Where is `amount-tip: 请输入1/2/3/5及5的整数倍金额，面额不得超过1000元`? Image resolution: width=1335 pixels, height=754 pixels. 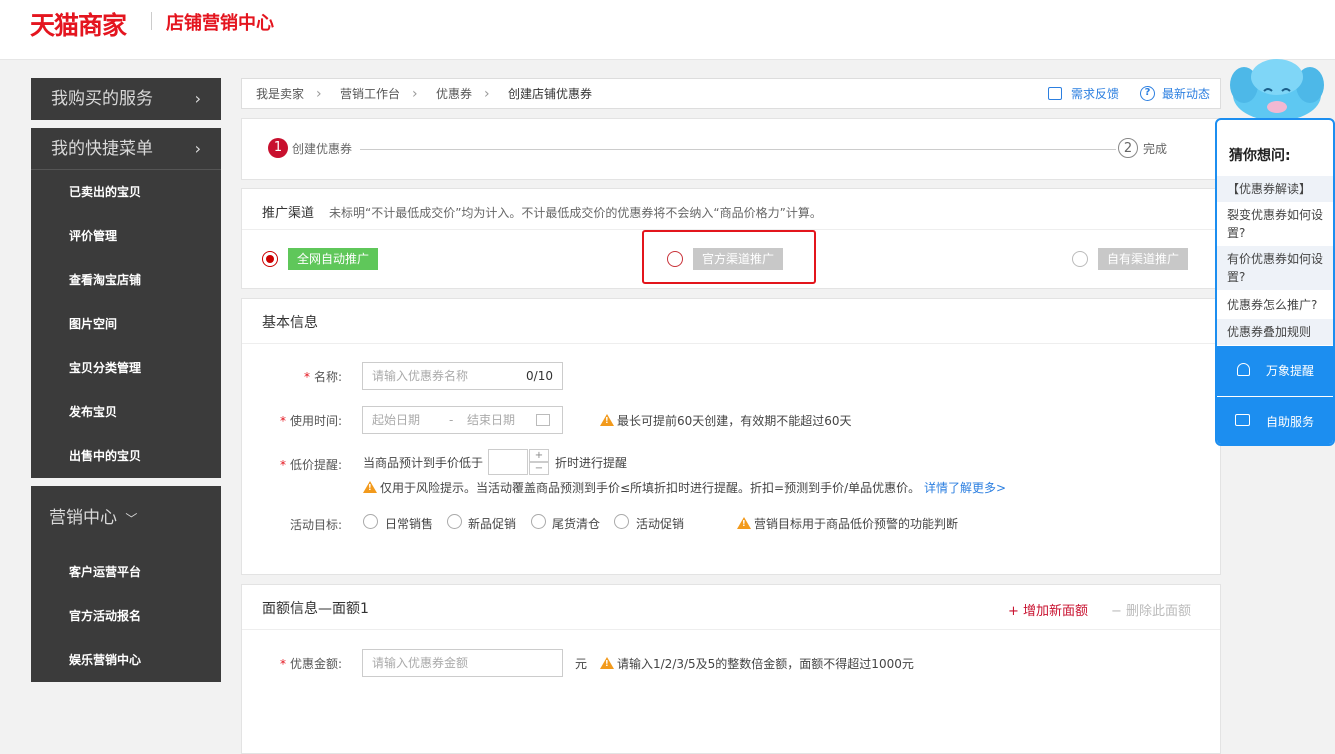 amount-tip: 请输入1/2/3/5及5的整数倍金额，面额不得超过1000元 is located at coordinates (757, 663).